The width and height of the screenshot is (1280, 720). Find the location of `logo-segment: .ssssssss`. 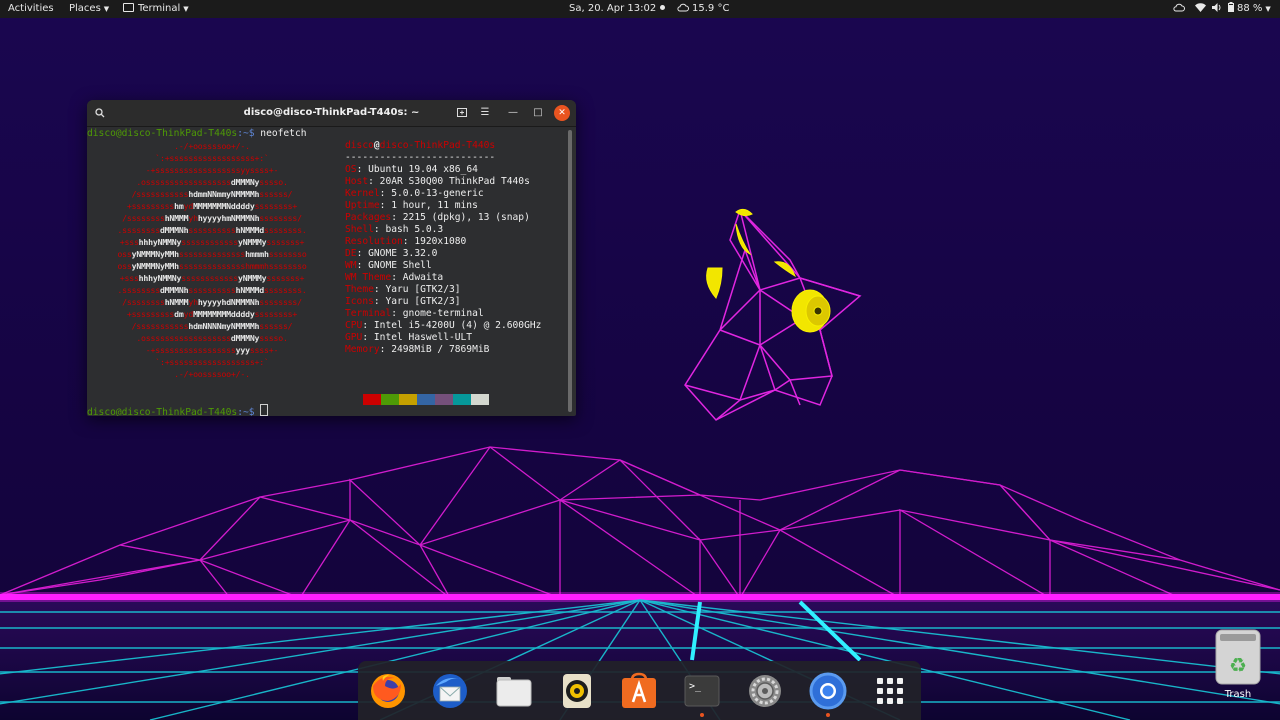

logo-segment: .ssssssss is located at coordinates (138, 290).